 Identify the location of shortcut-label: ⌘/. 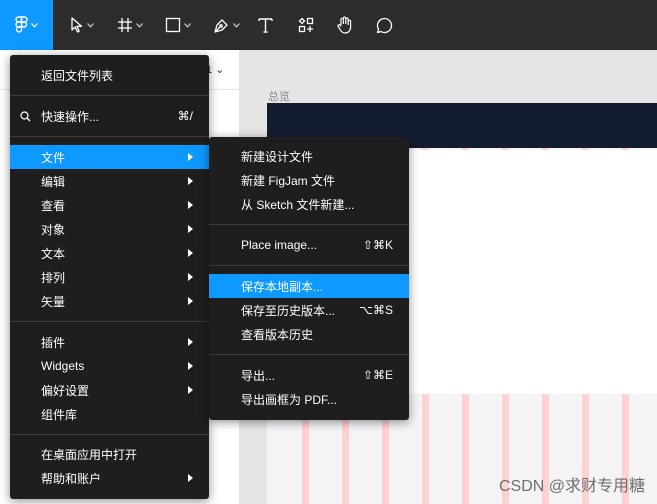
(185, 116).